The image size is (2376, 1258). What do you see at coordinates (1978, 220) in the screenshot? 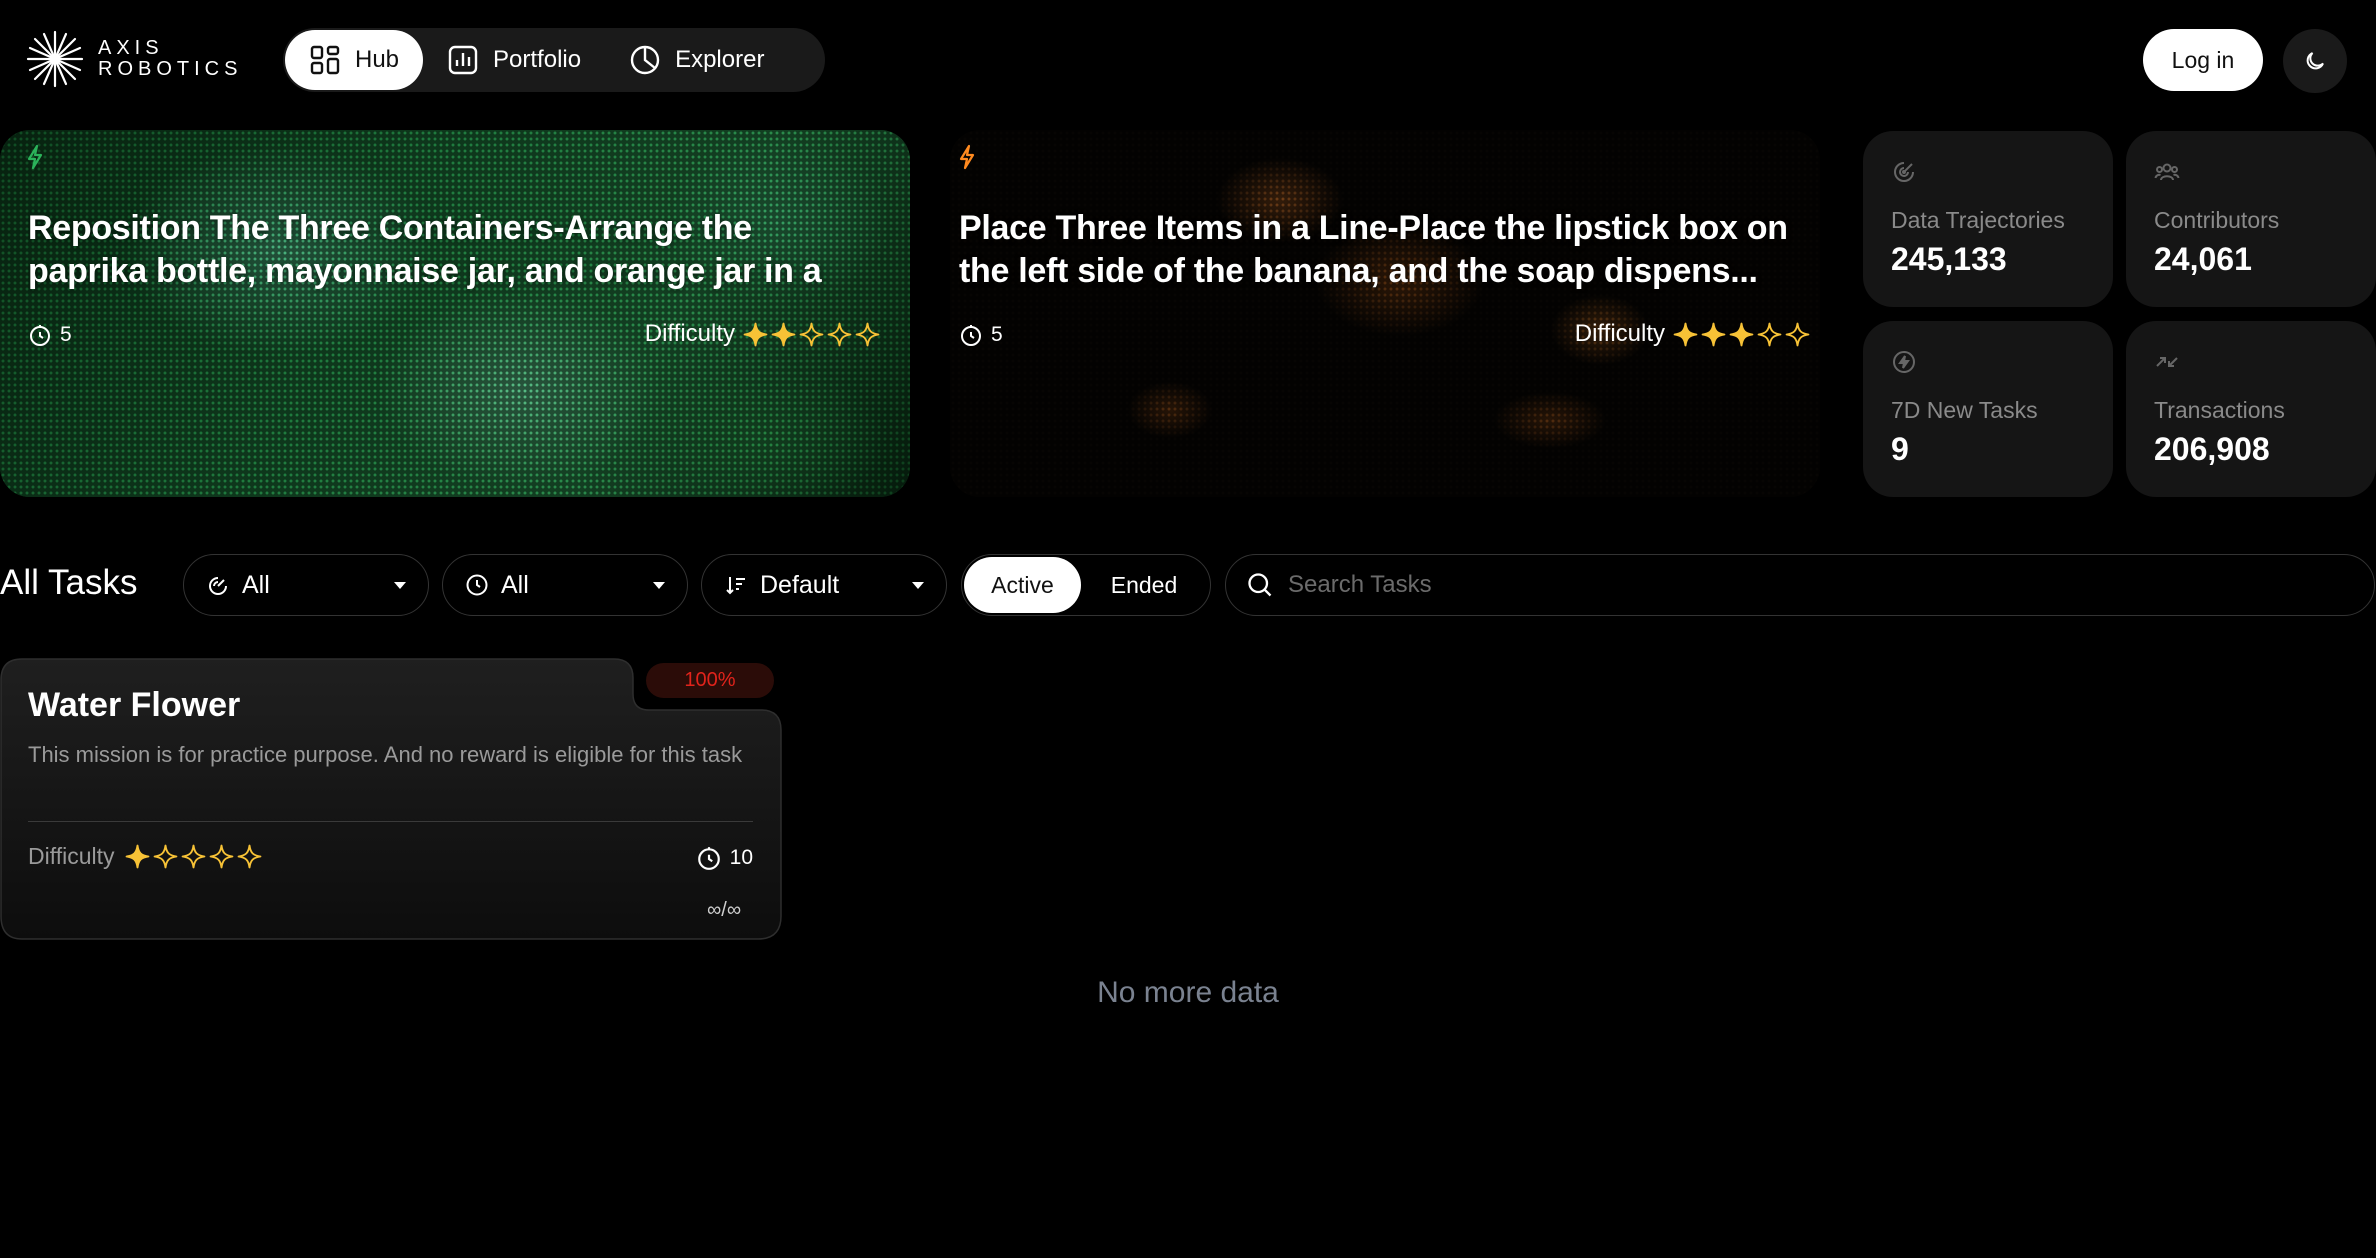
I see `stat-label: Data Trajectories` at bounding box center [1978, 220].